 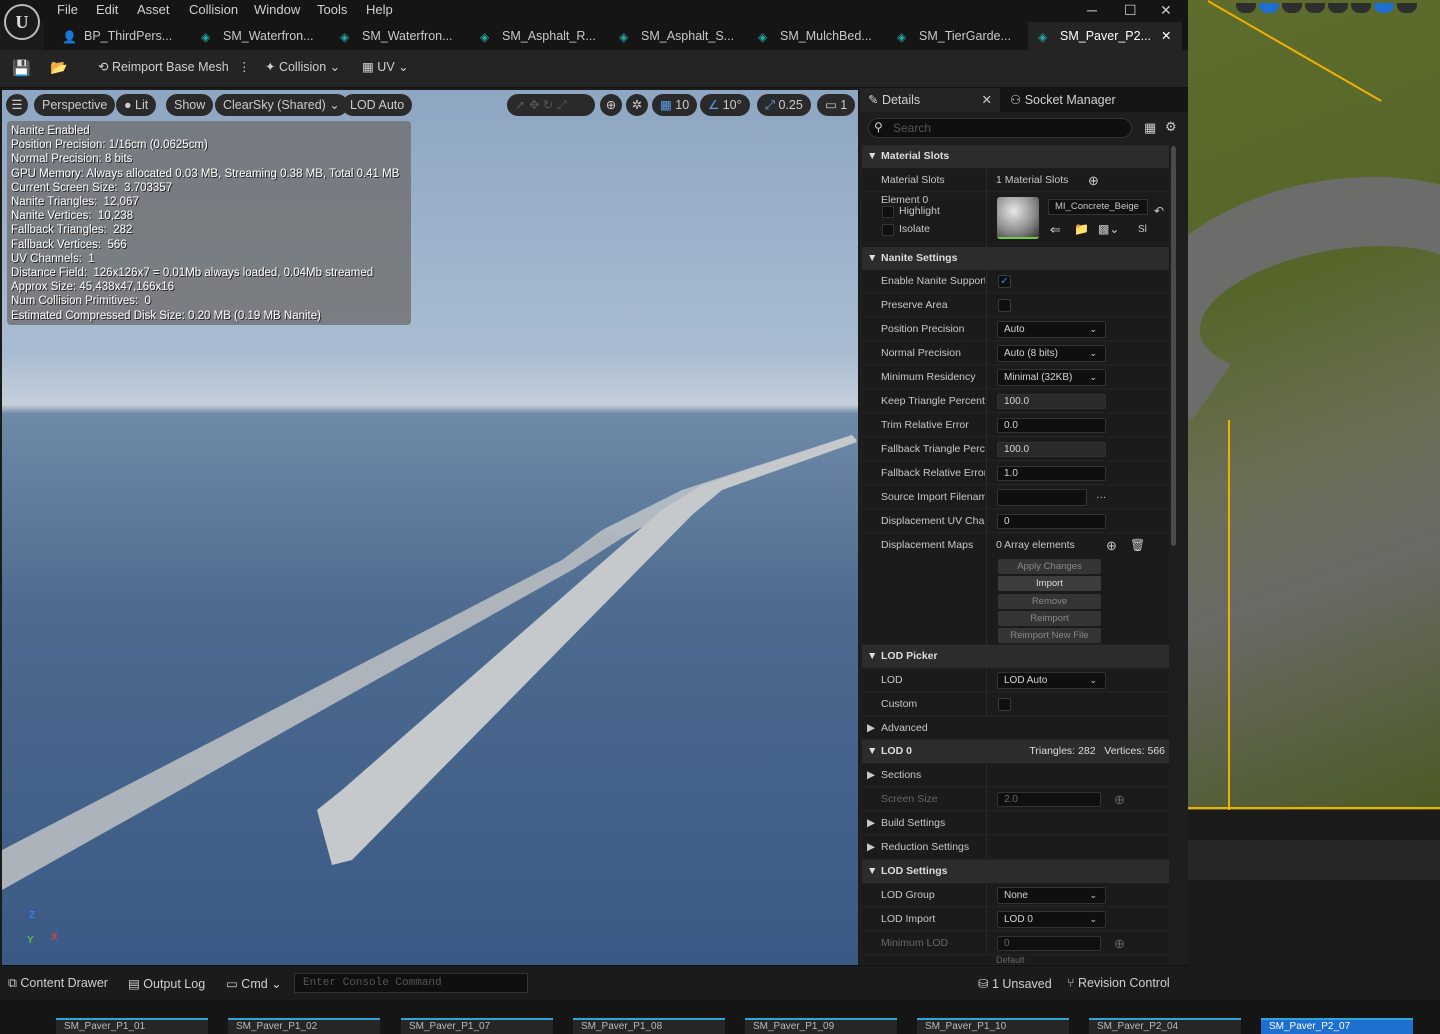 I want to click on minimize-icon: ─, so click(x=1092, y=10).